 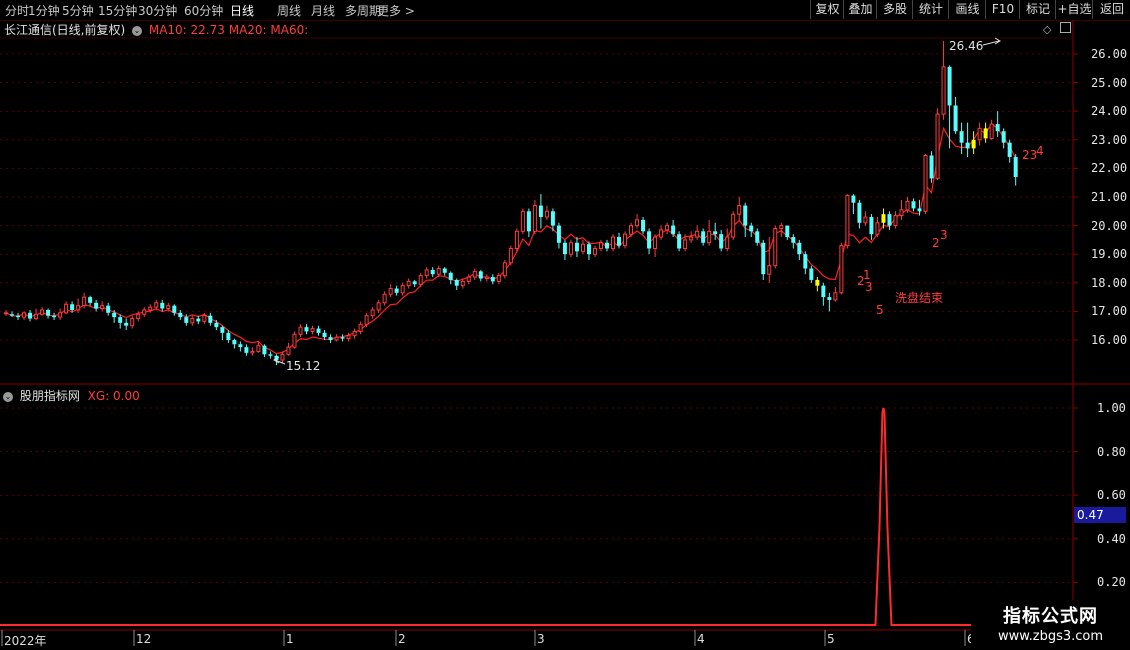 What do you see at coordinates (144, 639) in the screenshot?
I see `time-tick-label: 12` at bounding box center [144, 639].